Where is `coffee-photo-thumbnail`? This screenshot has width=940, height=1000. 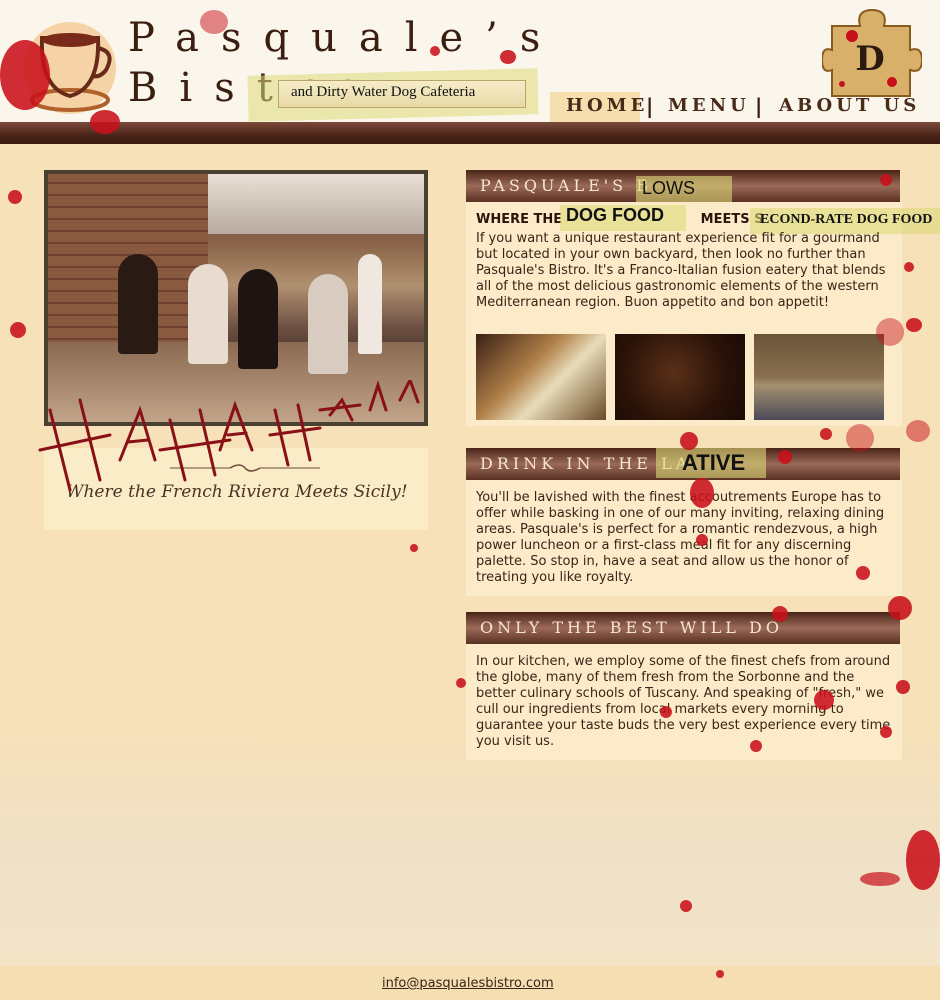
coffee-photo-thumbnail is located at coordinates (680, 377).